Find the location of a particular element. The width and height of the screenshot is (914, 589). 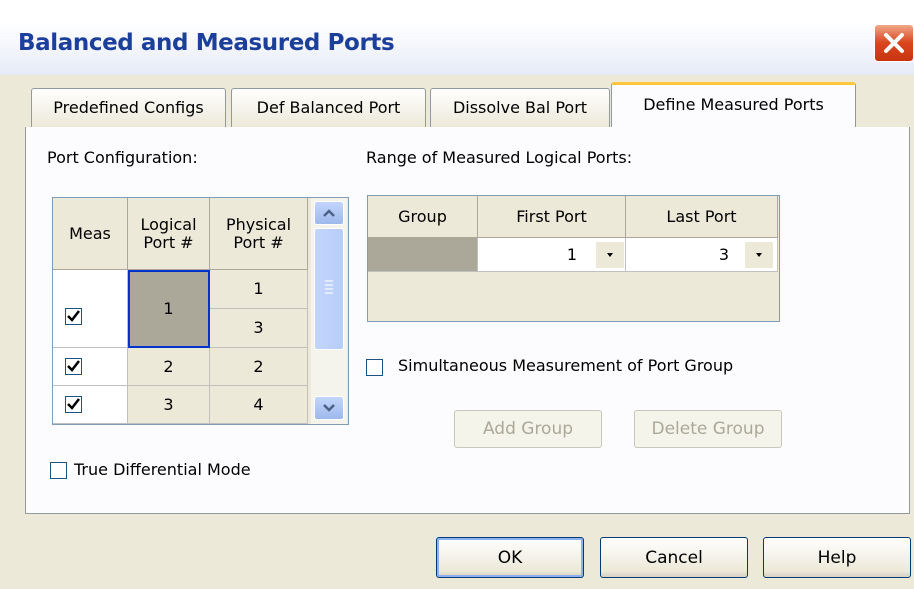

port-configuration-label: Port Configuration: is located at coordinates (122, 157).